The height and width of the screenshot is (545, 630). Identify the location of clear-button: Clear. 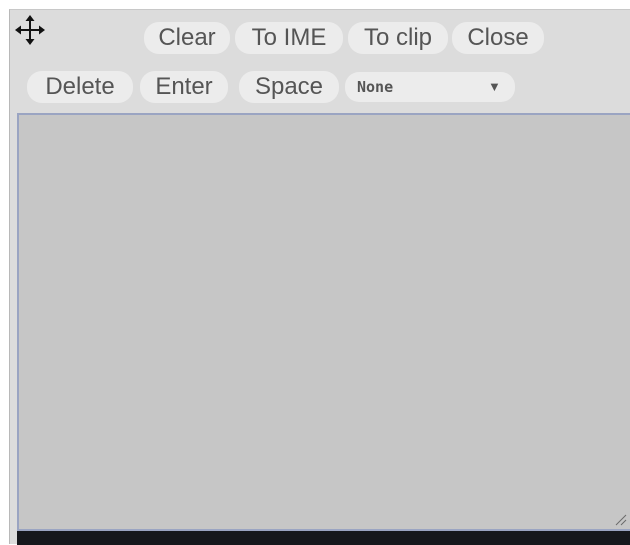
(187, 38).